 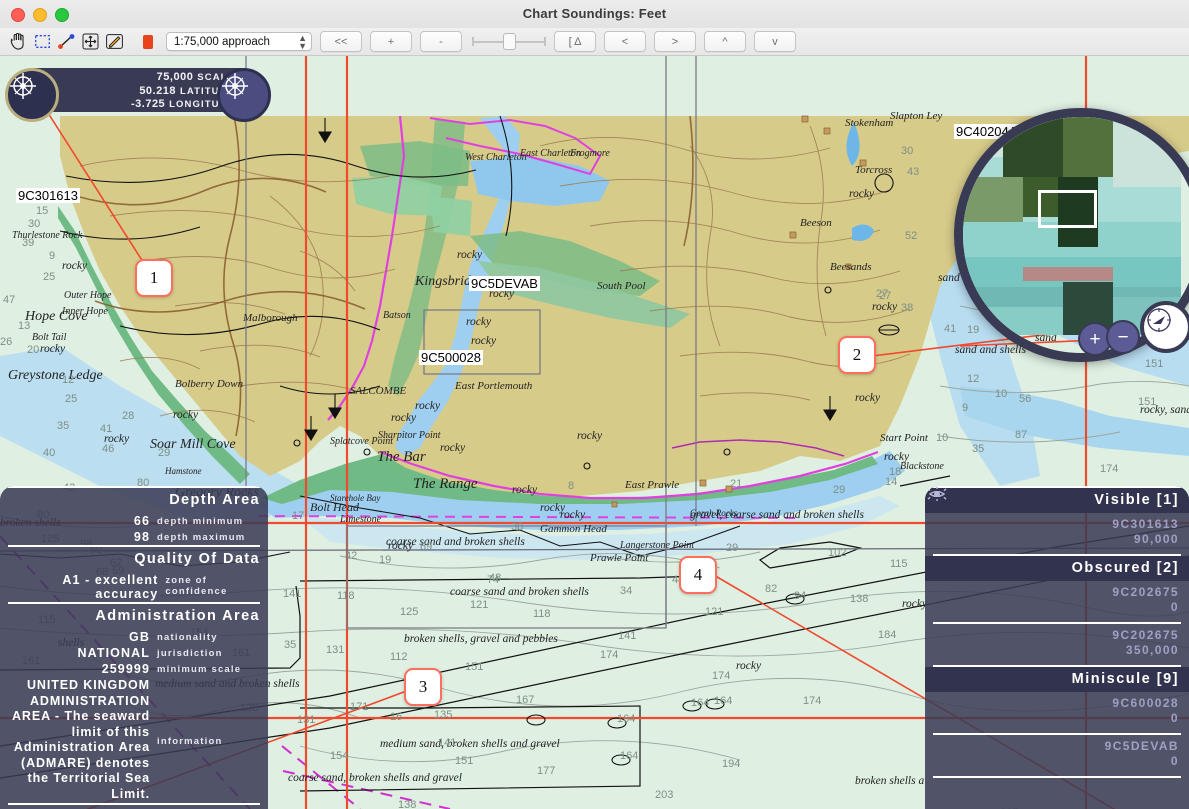 What do you see at coordinates (359, 707) in the screenshot?
I see `sounding-depth: 171` at bounding box center [359, 707].